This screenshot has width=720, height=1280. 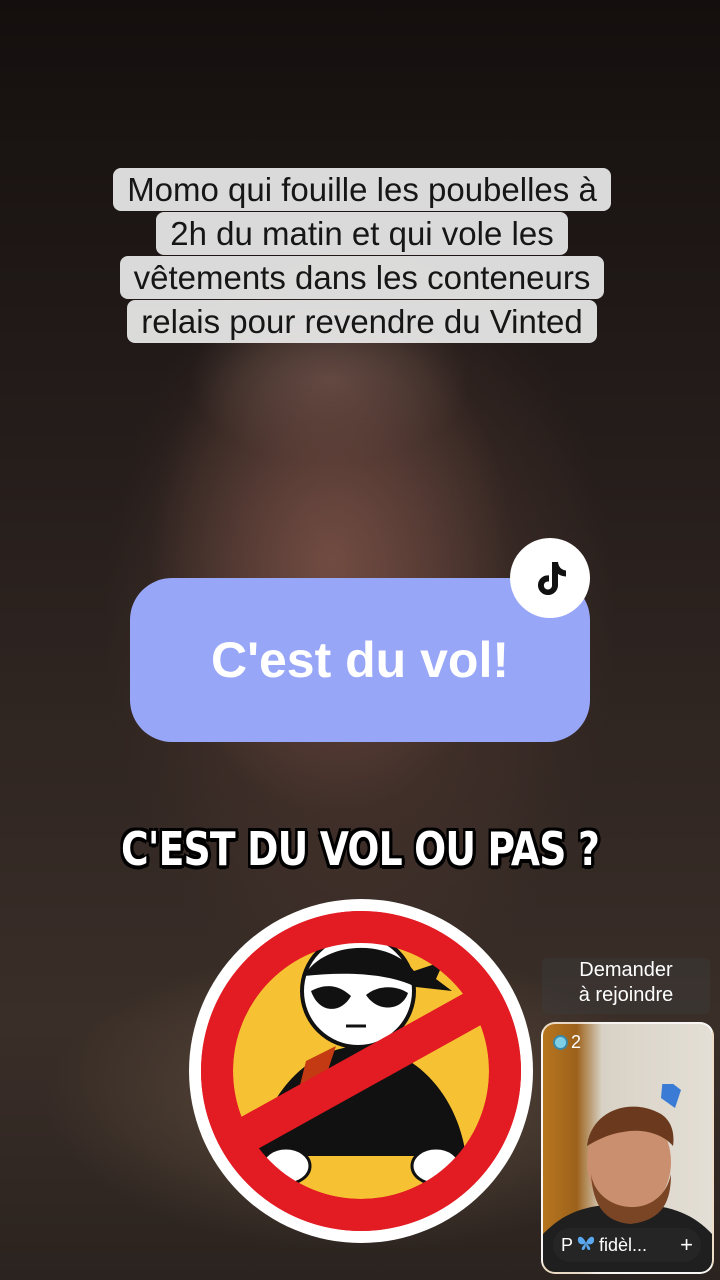 What do you see at coordinates (626, 995) in the screenshot?
I see `join-label-line2: à rejoindre` at bounding box center [626, 995].